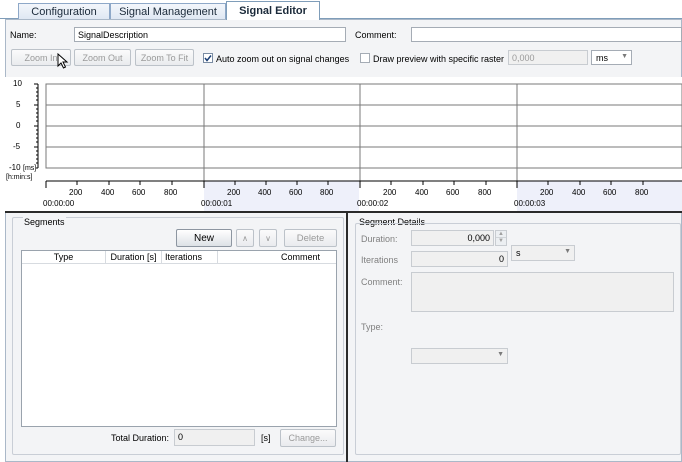 The image size is (682, 462). I want to click on delete-segment-button: Delete, so click(310, 238).